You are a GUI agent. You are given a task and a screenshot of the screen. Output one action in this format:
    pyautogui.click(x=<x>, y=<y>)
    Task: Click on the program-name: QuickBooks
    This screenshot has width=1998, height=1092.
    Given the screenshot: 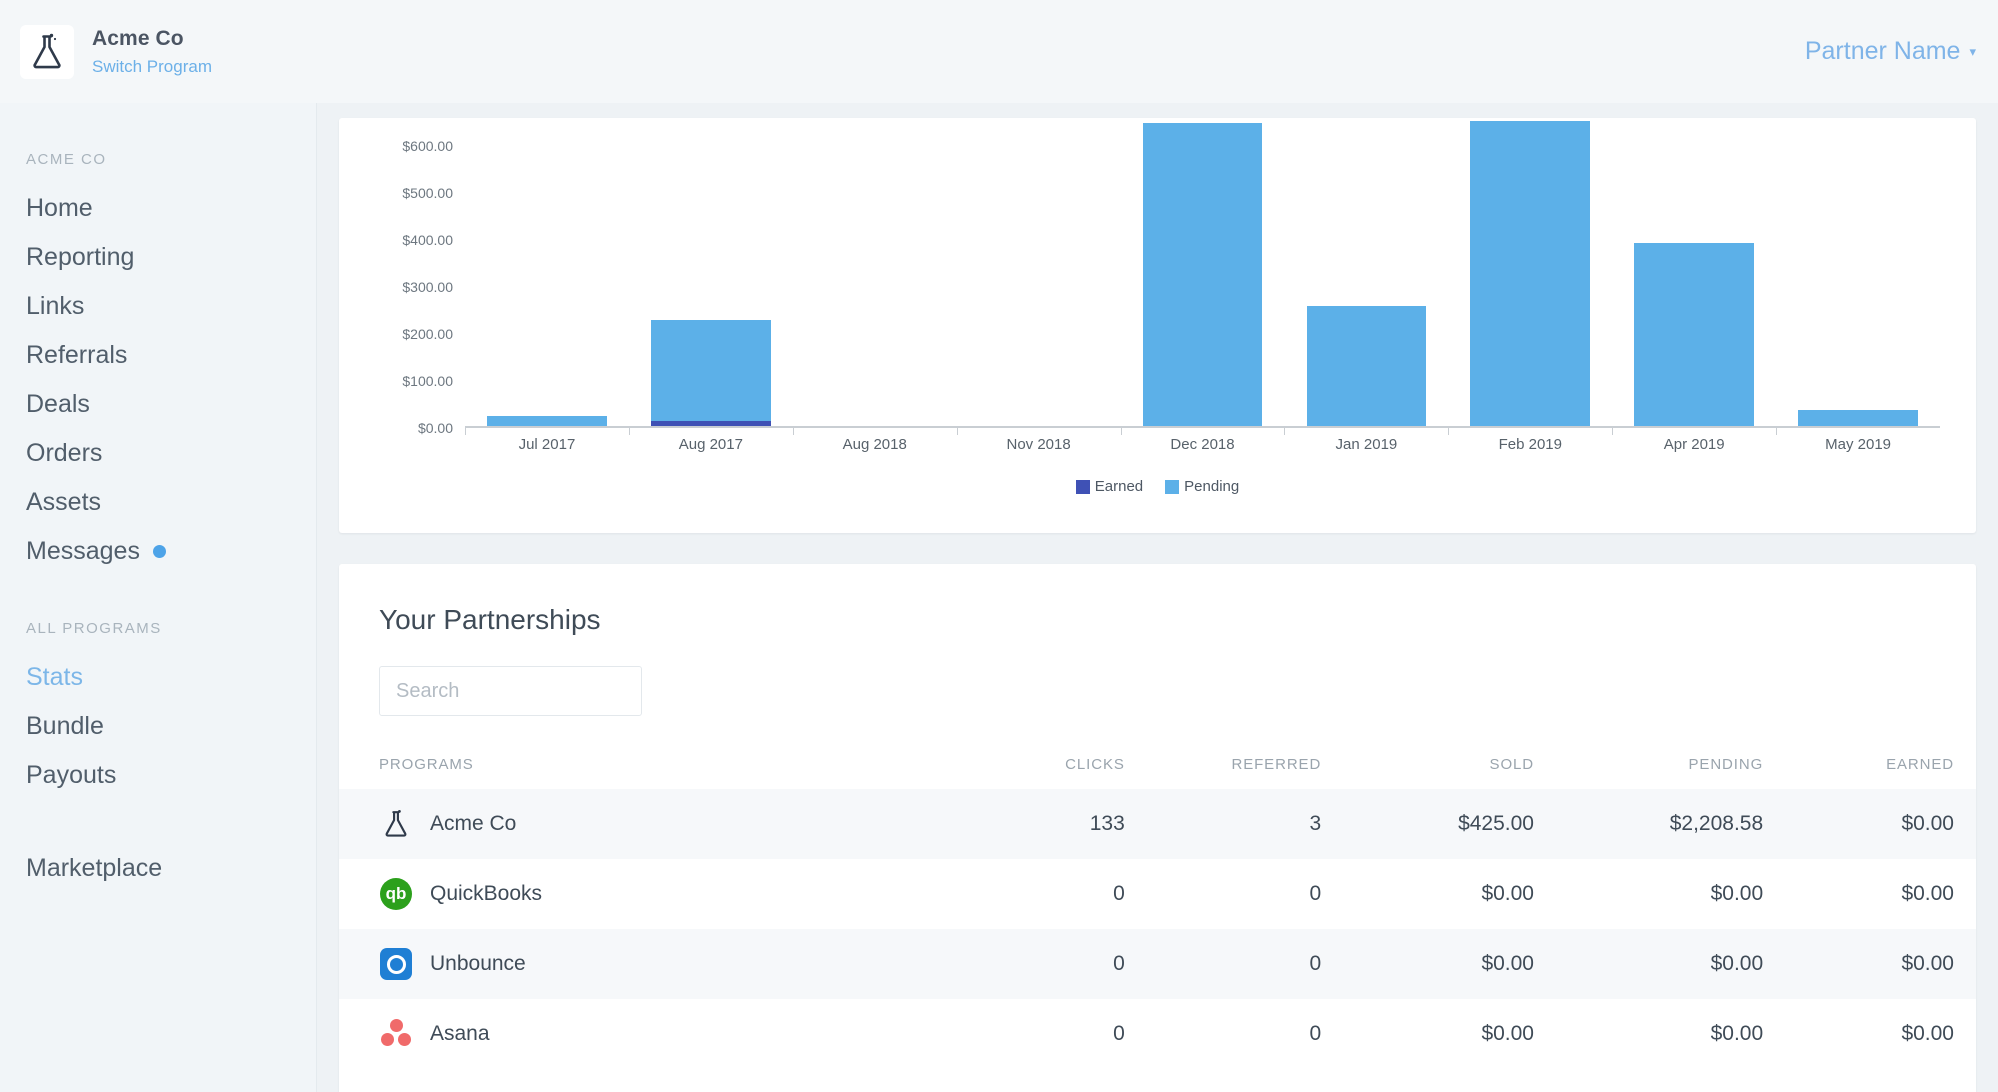 What is the action you would take?
    pyautogui.click(x=486, y=893)
    